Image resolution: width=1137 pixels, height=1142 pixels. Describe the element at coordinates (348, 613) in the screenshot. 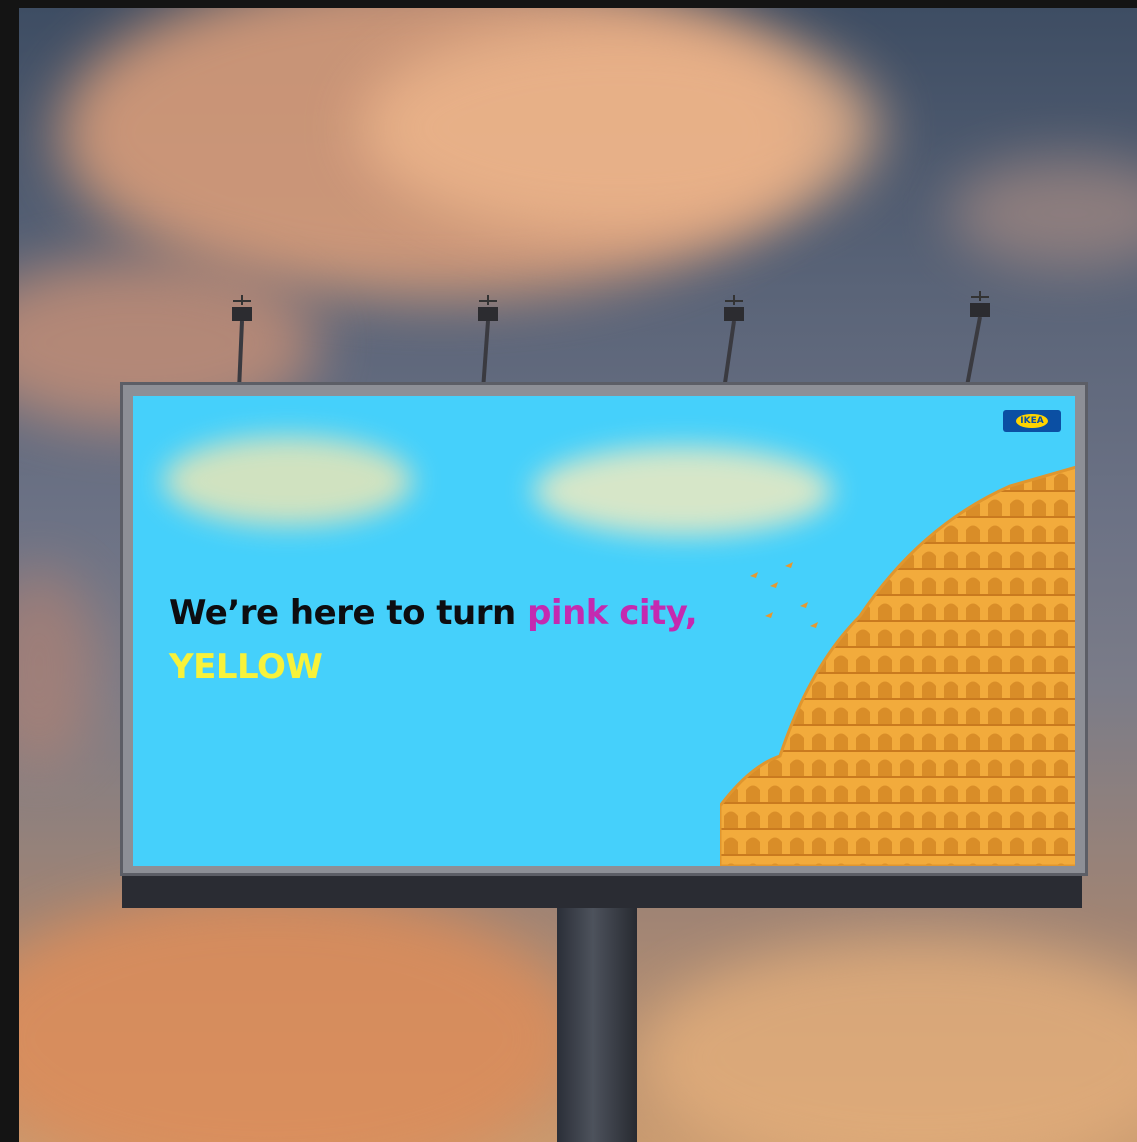

I see `headline-text: We’re here to turn` at that location.